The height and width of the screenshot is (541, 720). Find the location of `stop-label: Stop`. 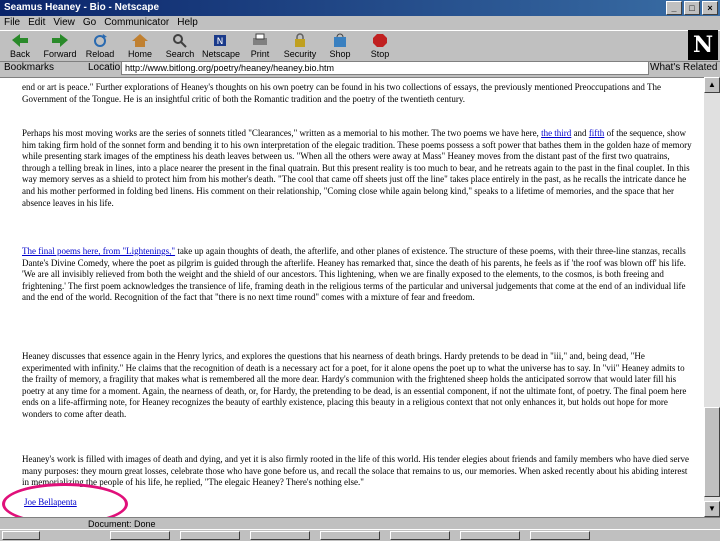

stop-label: Stop is located at coordinates (380, 54).